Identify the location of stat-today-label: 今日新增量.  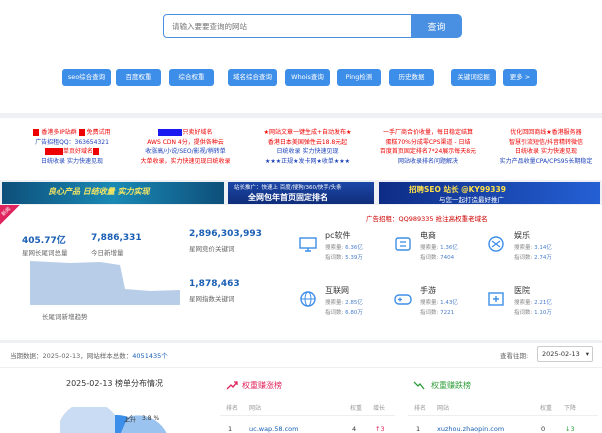
(107, 253).